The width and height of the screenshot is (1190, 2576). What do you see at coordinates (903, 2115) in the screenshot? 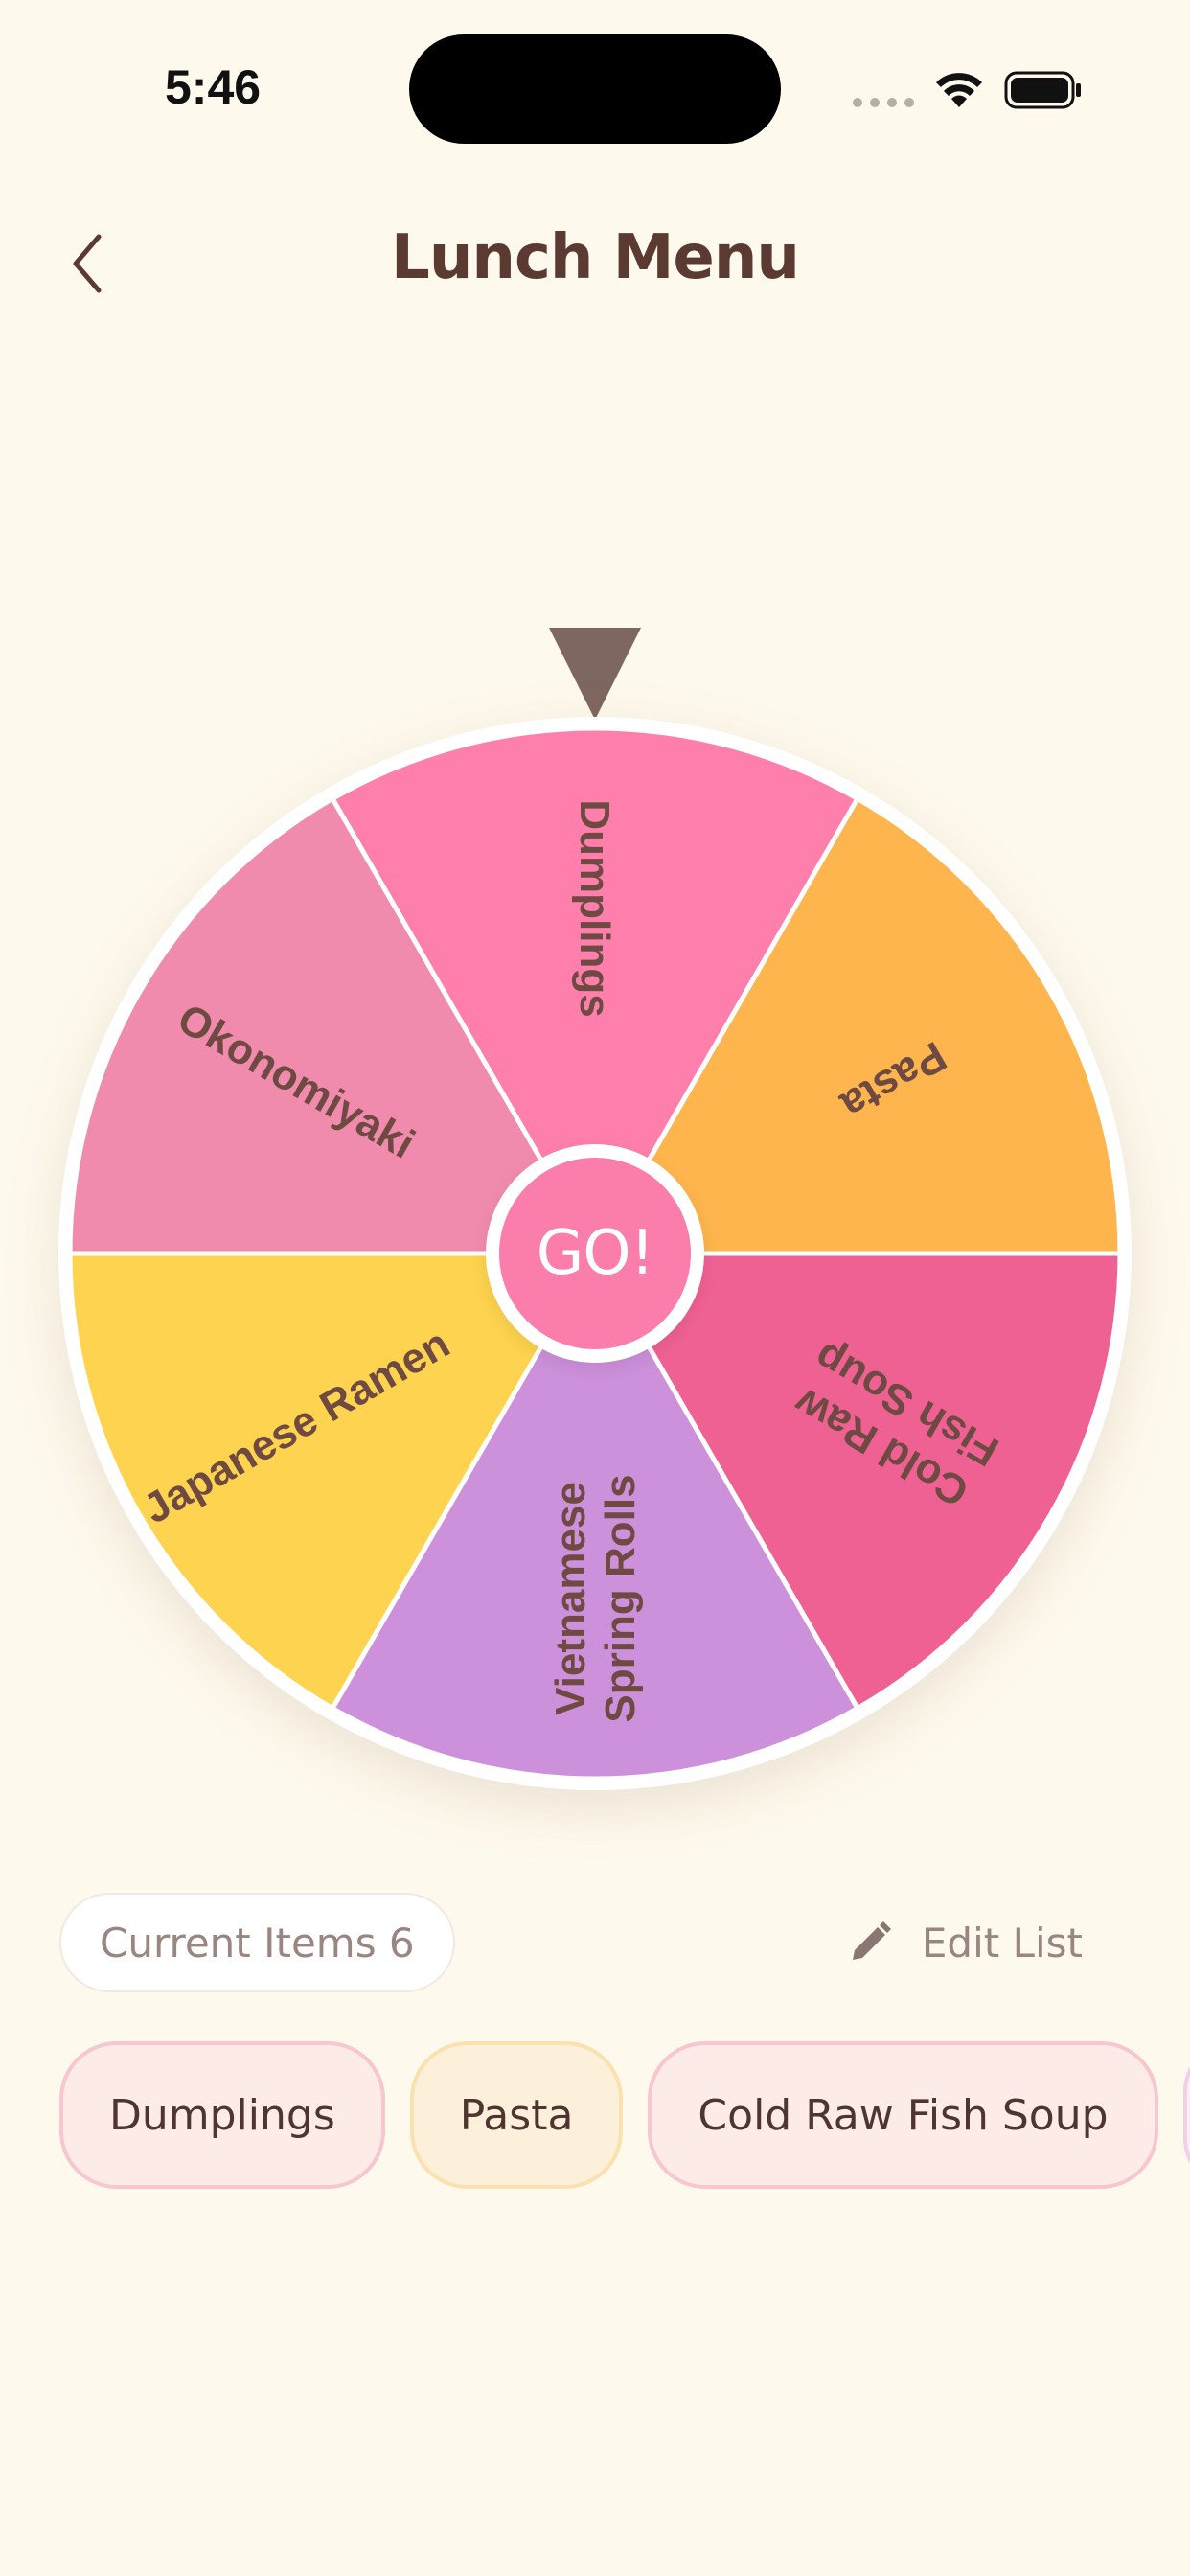
I see `item-chip-cold-raw-fish-soup: Cold Raw Fish Soup` at bounding box center [903, 2115].